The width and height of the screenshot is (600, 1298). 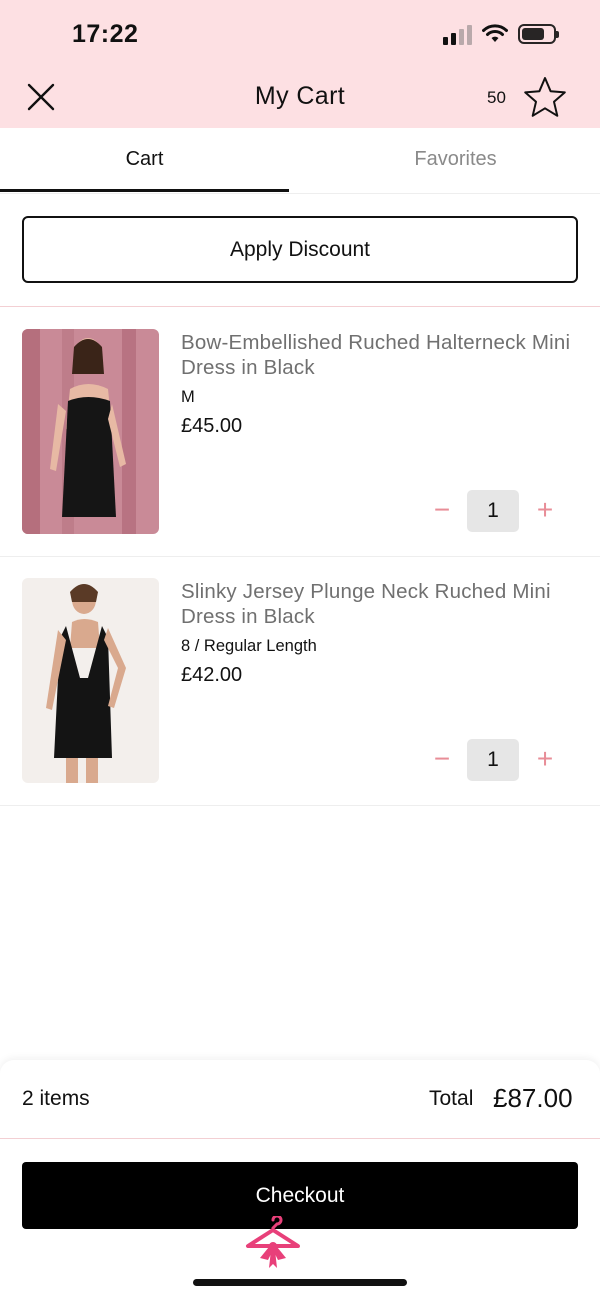 What do you see at coordinates (300, 64) in the screenshot?
I see `header: 17:22 My Cart 50` at bounding box center [300, 64].